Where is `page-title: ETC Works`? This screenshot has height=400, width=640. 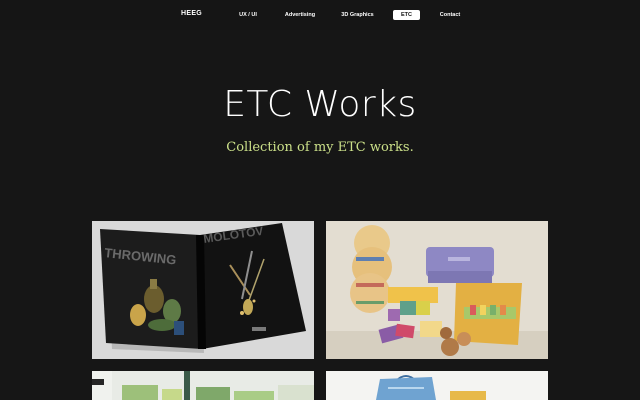 page-title: ETC Works is located at coordinates (320, 104).